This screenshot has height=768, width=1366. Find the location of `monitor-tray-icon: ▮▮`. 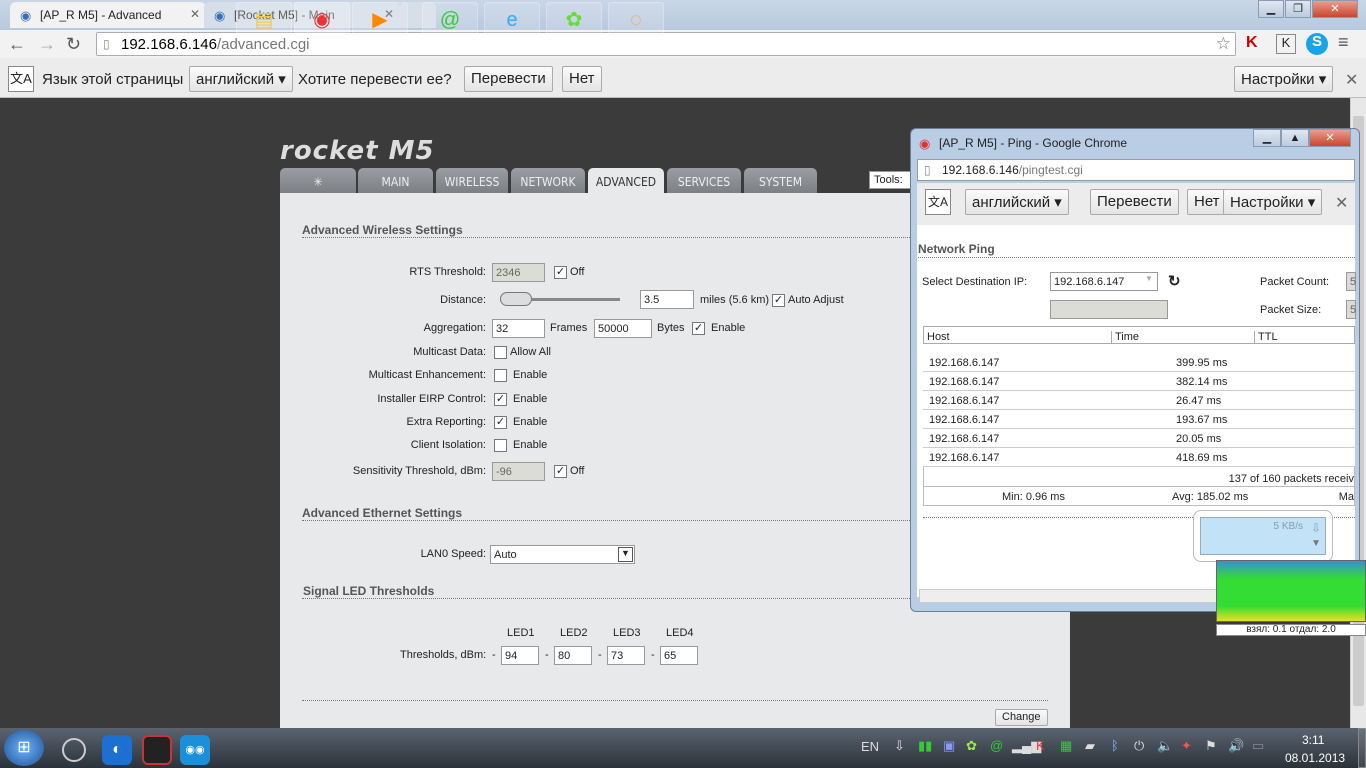

monitor-tray-icon: ▮▮ is located at coordinates (925, 746).